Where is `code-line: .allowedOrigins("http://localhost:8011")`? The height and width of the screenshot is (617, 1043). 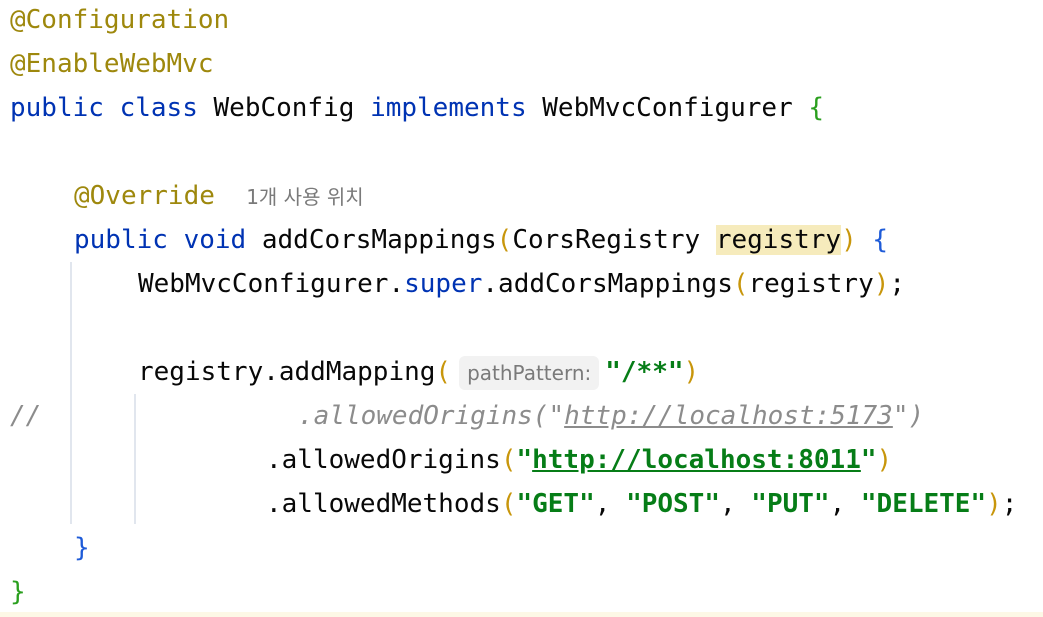 code-line: .allowedOrigins("http://localhost:8011") is located at coordinates (579, 460).